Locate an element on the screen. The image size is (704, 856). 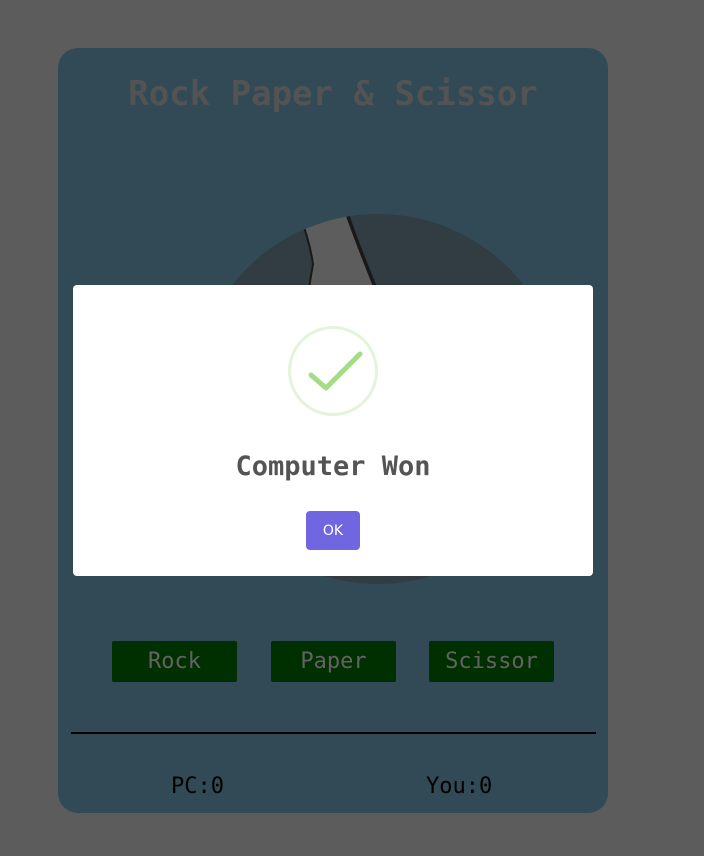
dialog-title: Computer Won is located at coordinates (333, 466).